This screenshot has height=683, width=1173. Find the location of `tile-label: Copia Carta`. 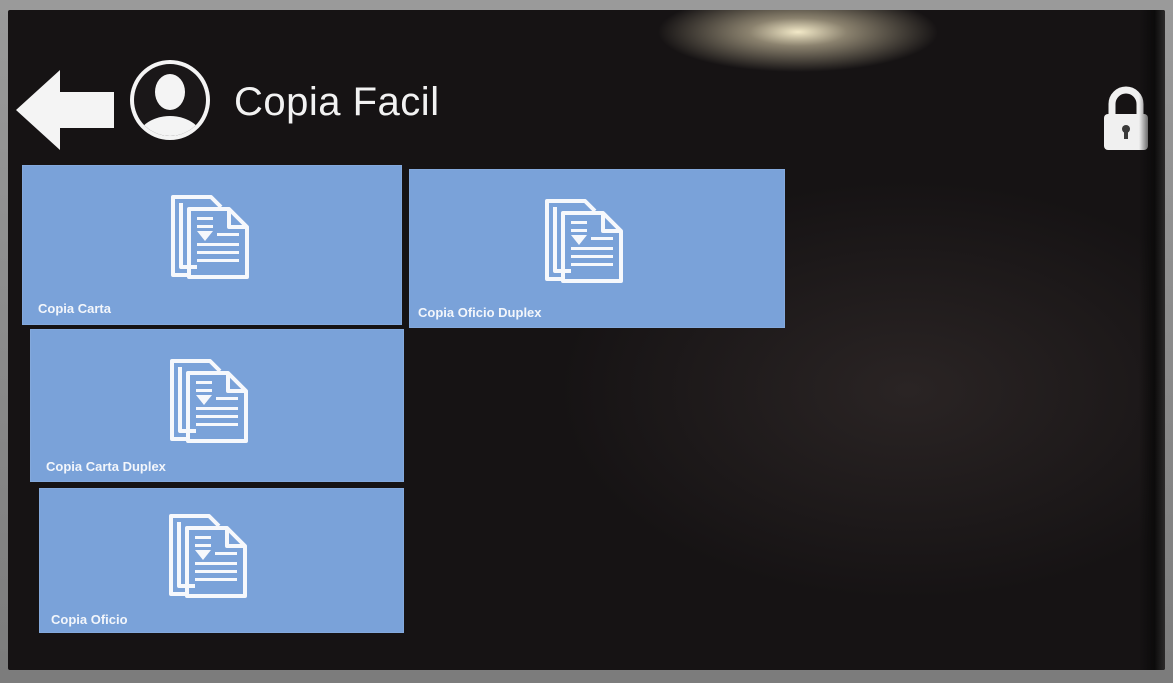

tile-label: Copia Carta is located at coordinates (74, 308).